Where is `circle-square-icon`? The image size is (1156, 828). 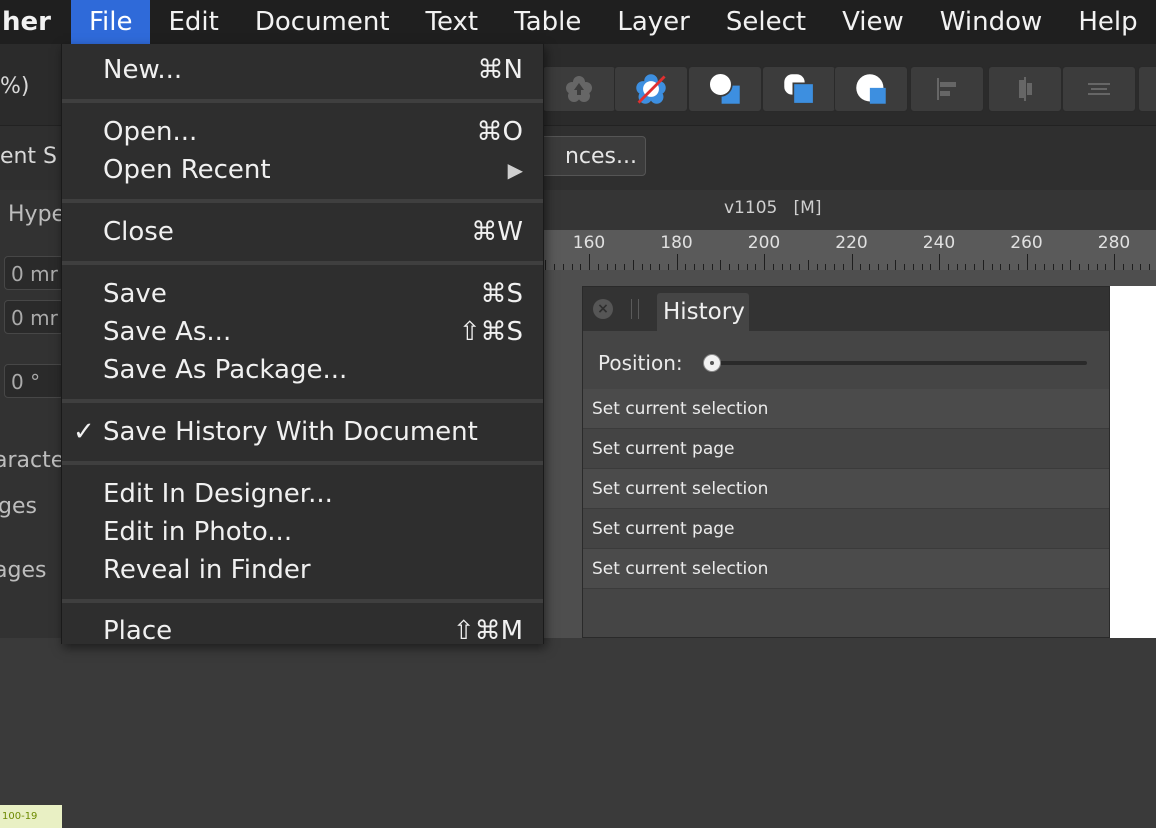 circle-square-icon is located at coordinates (724, 88).